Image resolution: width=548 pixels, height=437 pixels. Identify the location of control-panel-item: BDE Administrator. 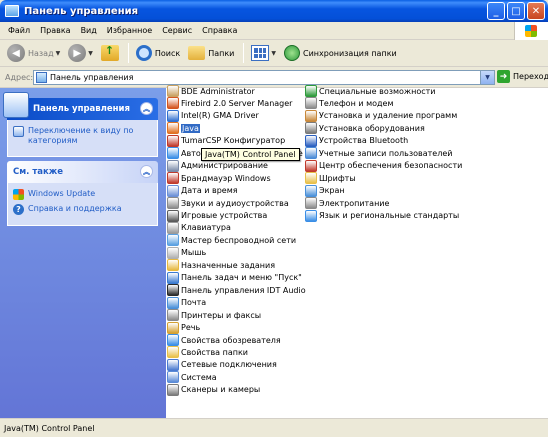
(211, 91).